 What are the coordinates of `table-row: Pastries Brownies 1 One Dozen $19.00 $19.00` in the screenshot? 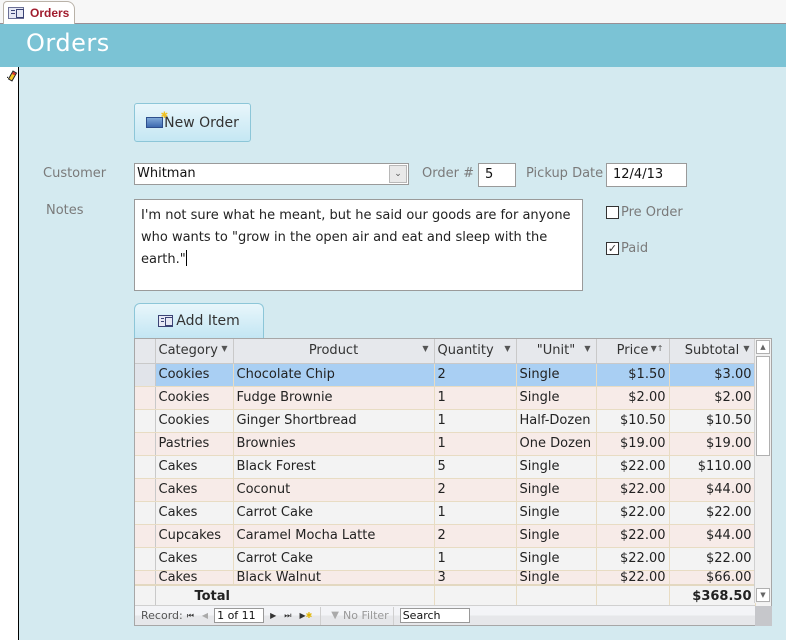 It's located at (445, 444).